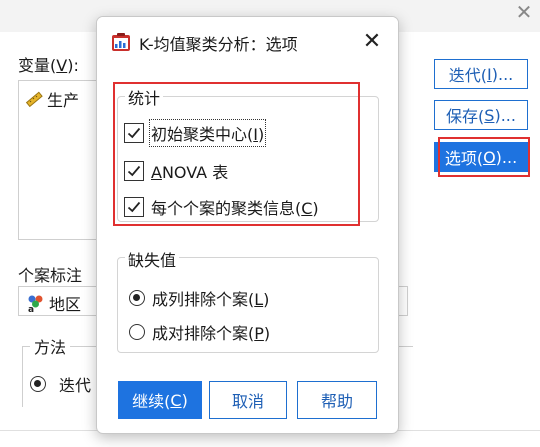 The height and width of the screenshot is (447, 540). I want to click on anova-table-checkbox: ANOVA 表, so click(176, 171).